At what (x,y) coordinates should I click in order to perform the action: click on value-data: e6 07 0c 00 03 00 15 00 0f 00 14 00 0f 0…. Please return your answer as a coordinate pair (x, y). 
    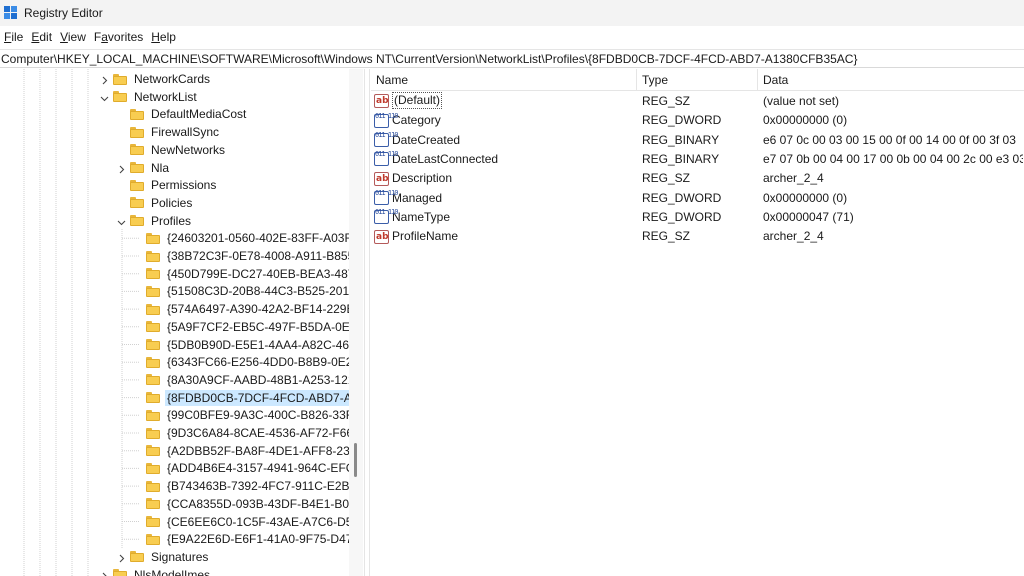
    Looking at the image, I should click on (889, 139).